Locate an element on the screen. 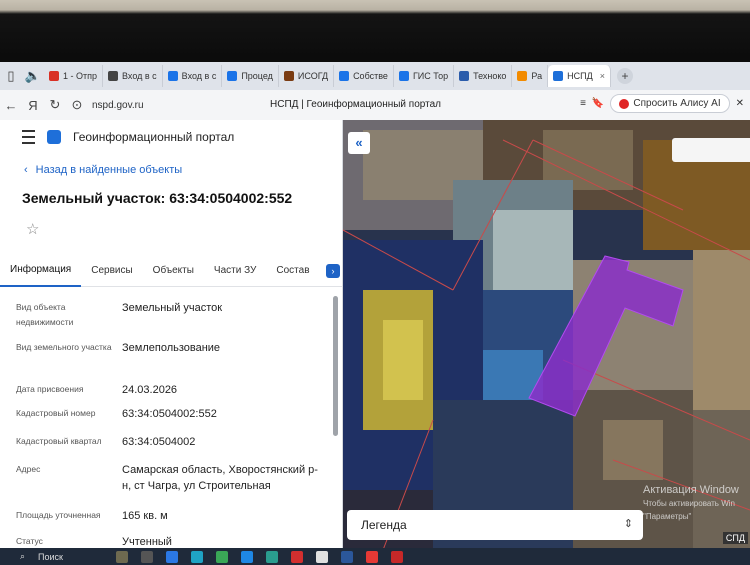 Image resolution: width=750 pixels, height=565 pixels. address-bar-tools: ≡ 🔖 Спросить Алису AI ✕ is located at coordinates (662, 103).